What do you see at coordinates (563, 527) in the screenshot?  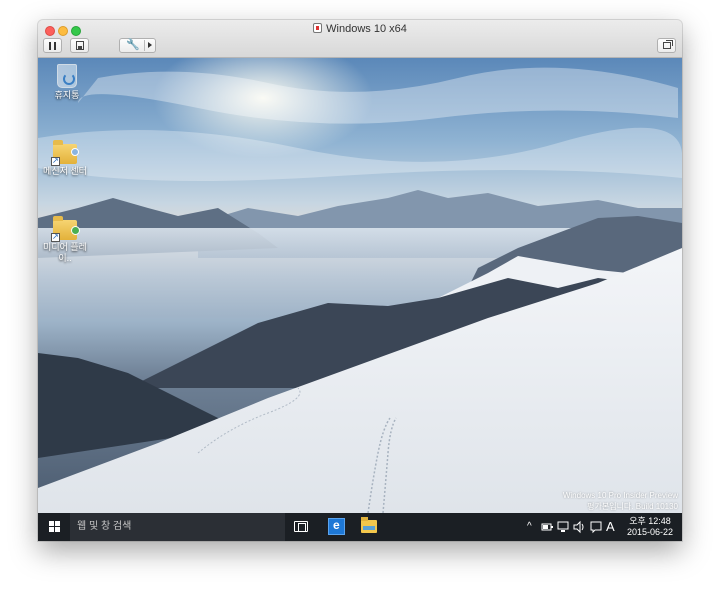 I see `network-icon` at bounding box center [563, 527].